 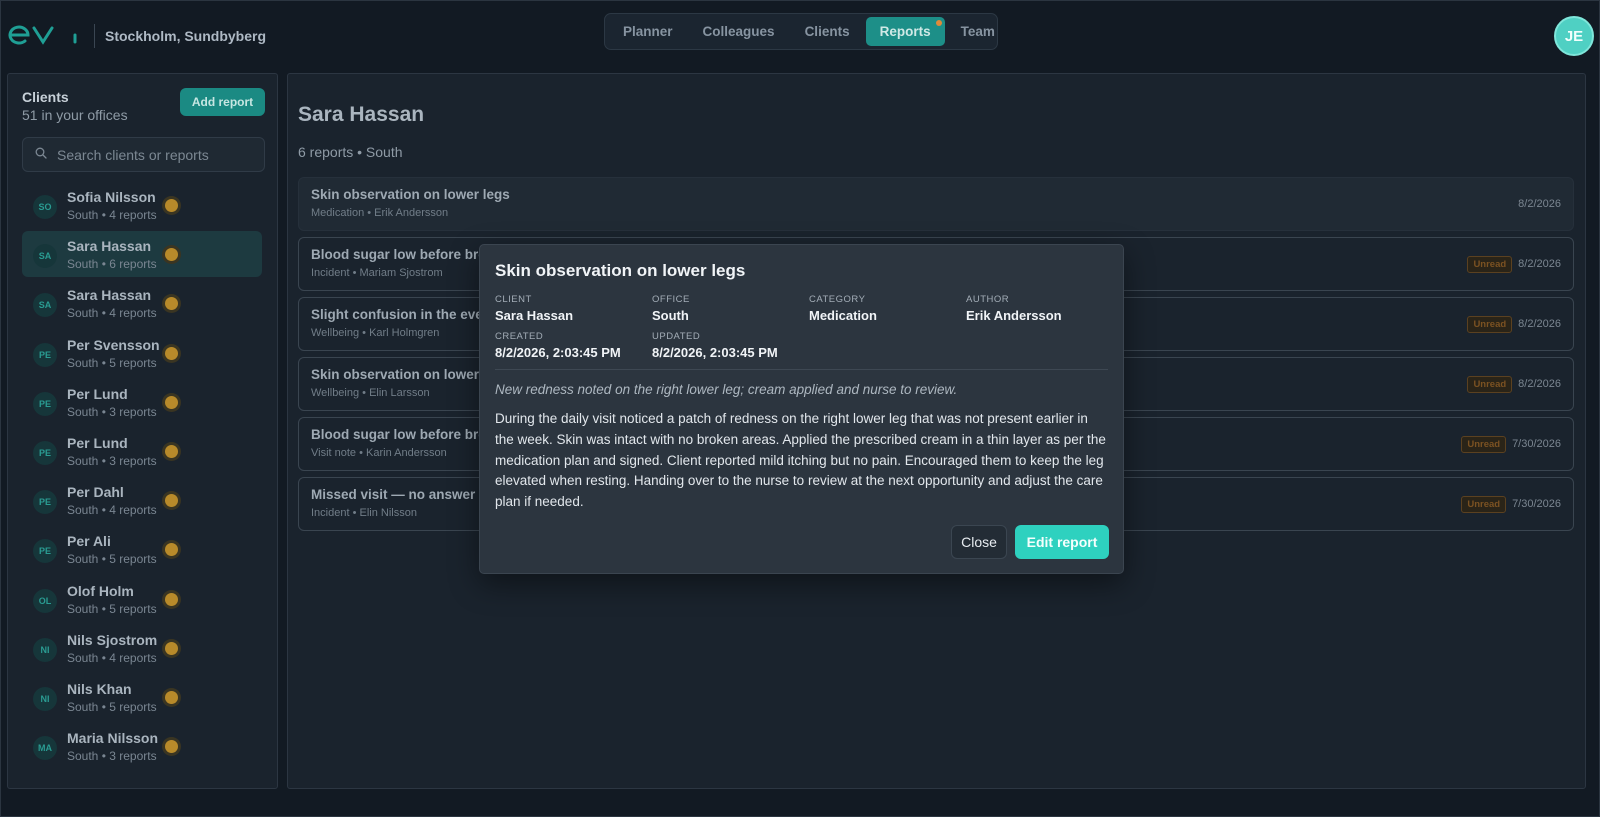 What do you see at coordinates (1062, 542) in the screenshot?
I see `edit-report-button: Edit report` at bounding box center [1062, 542].